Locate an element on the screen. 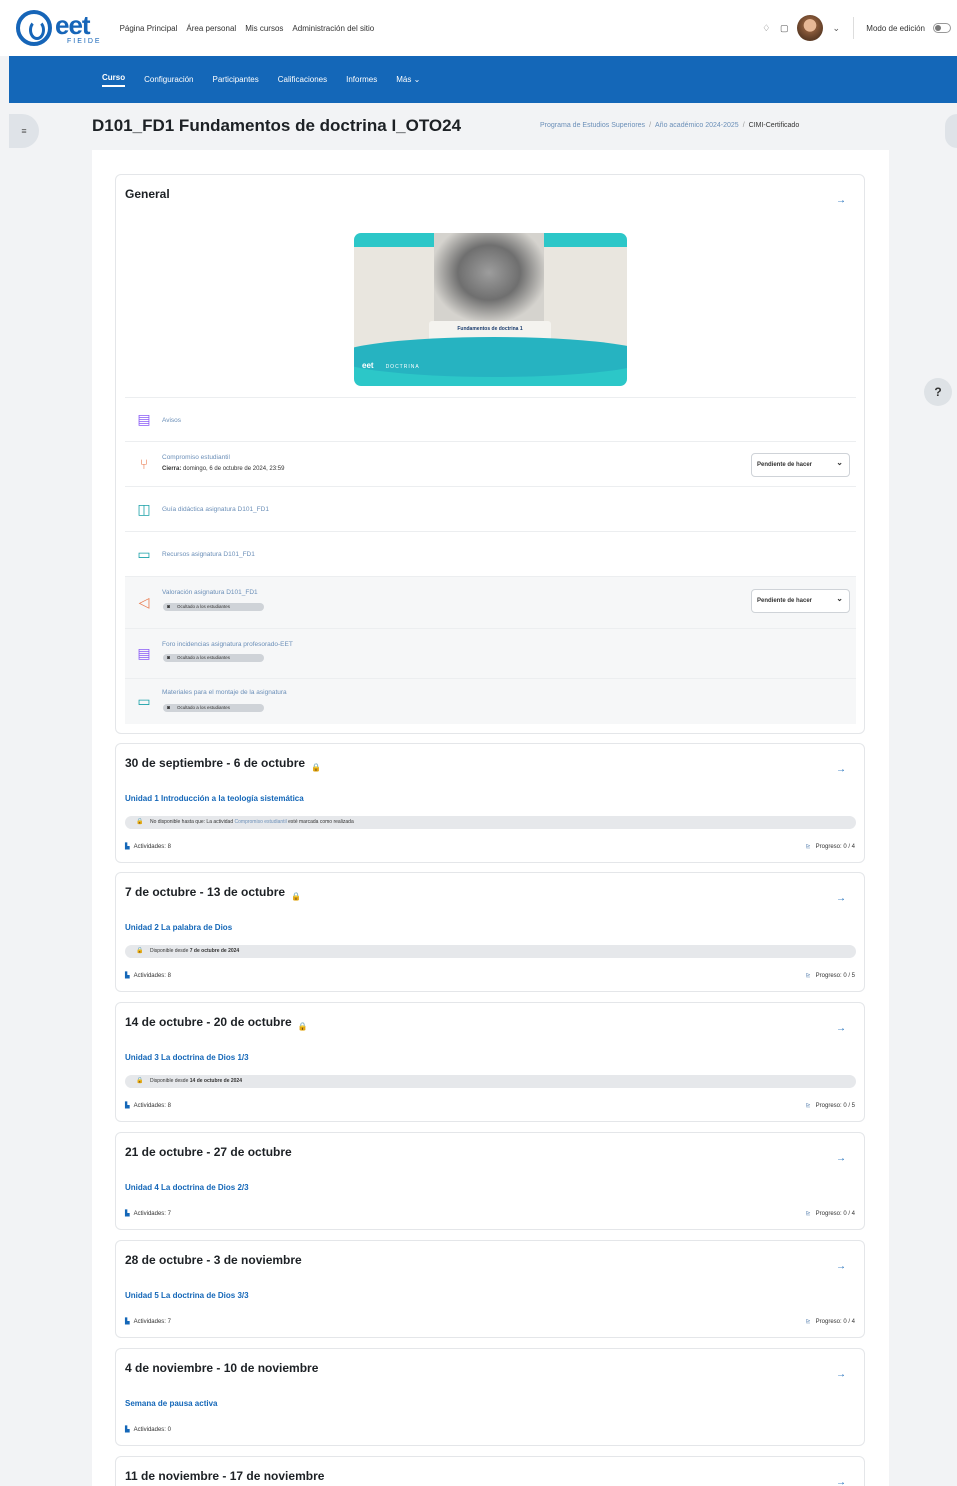 The image size is (957, 1486). section-title: General is located at coordinates (147, 194).